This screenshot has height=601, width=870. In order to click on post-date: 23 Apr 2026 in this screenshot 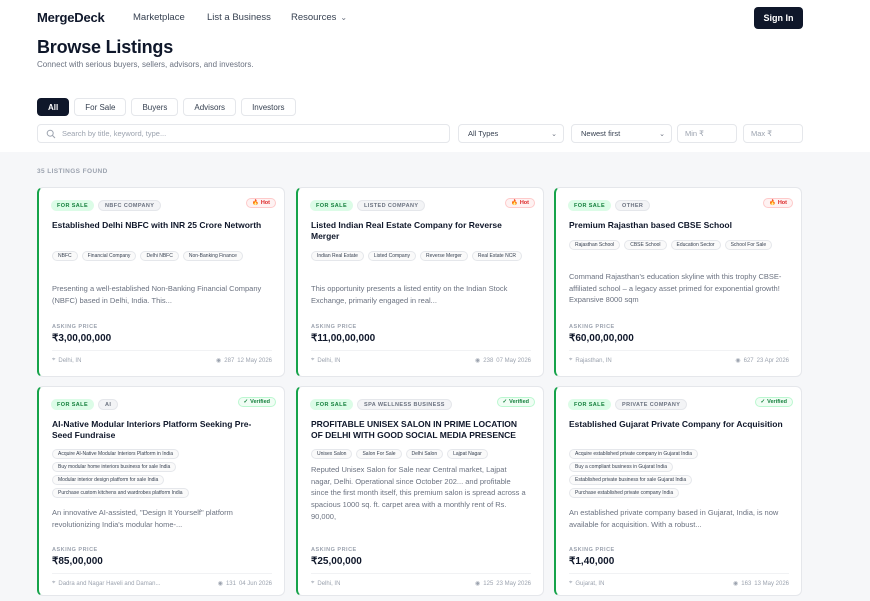, I will do `click(772, 360)`.